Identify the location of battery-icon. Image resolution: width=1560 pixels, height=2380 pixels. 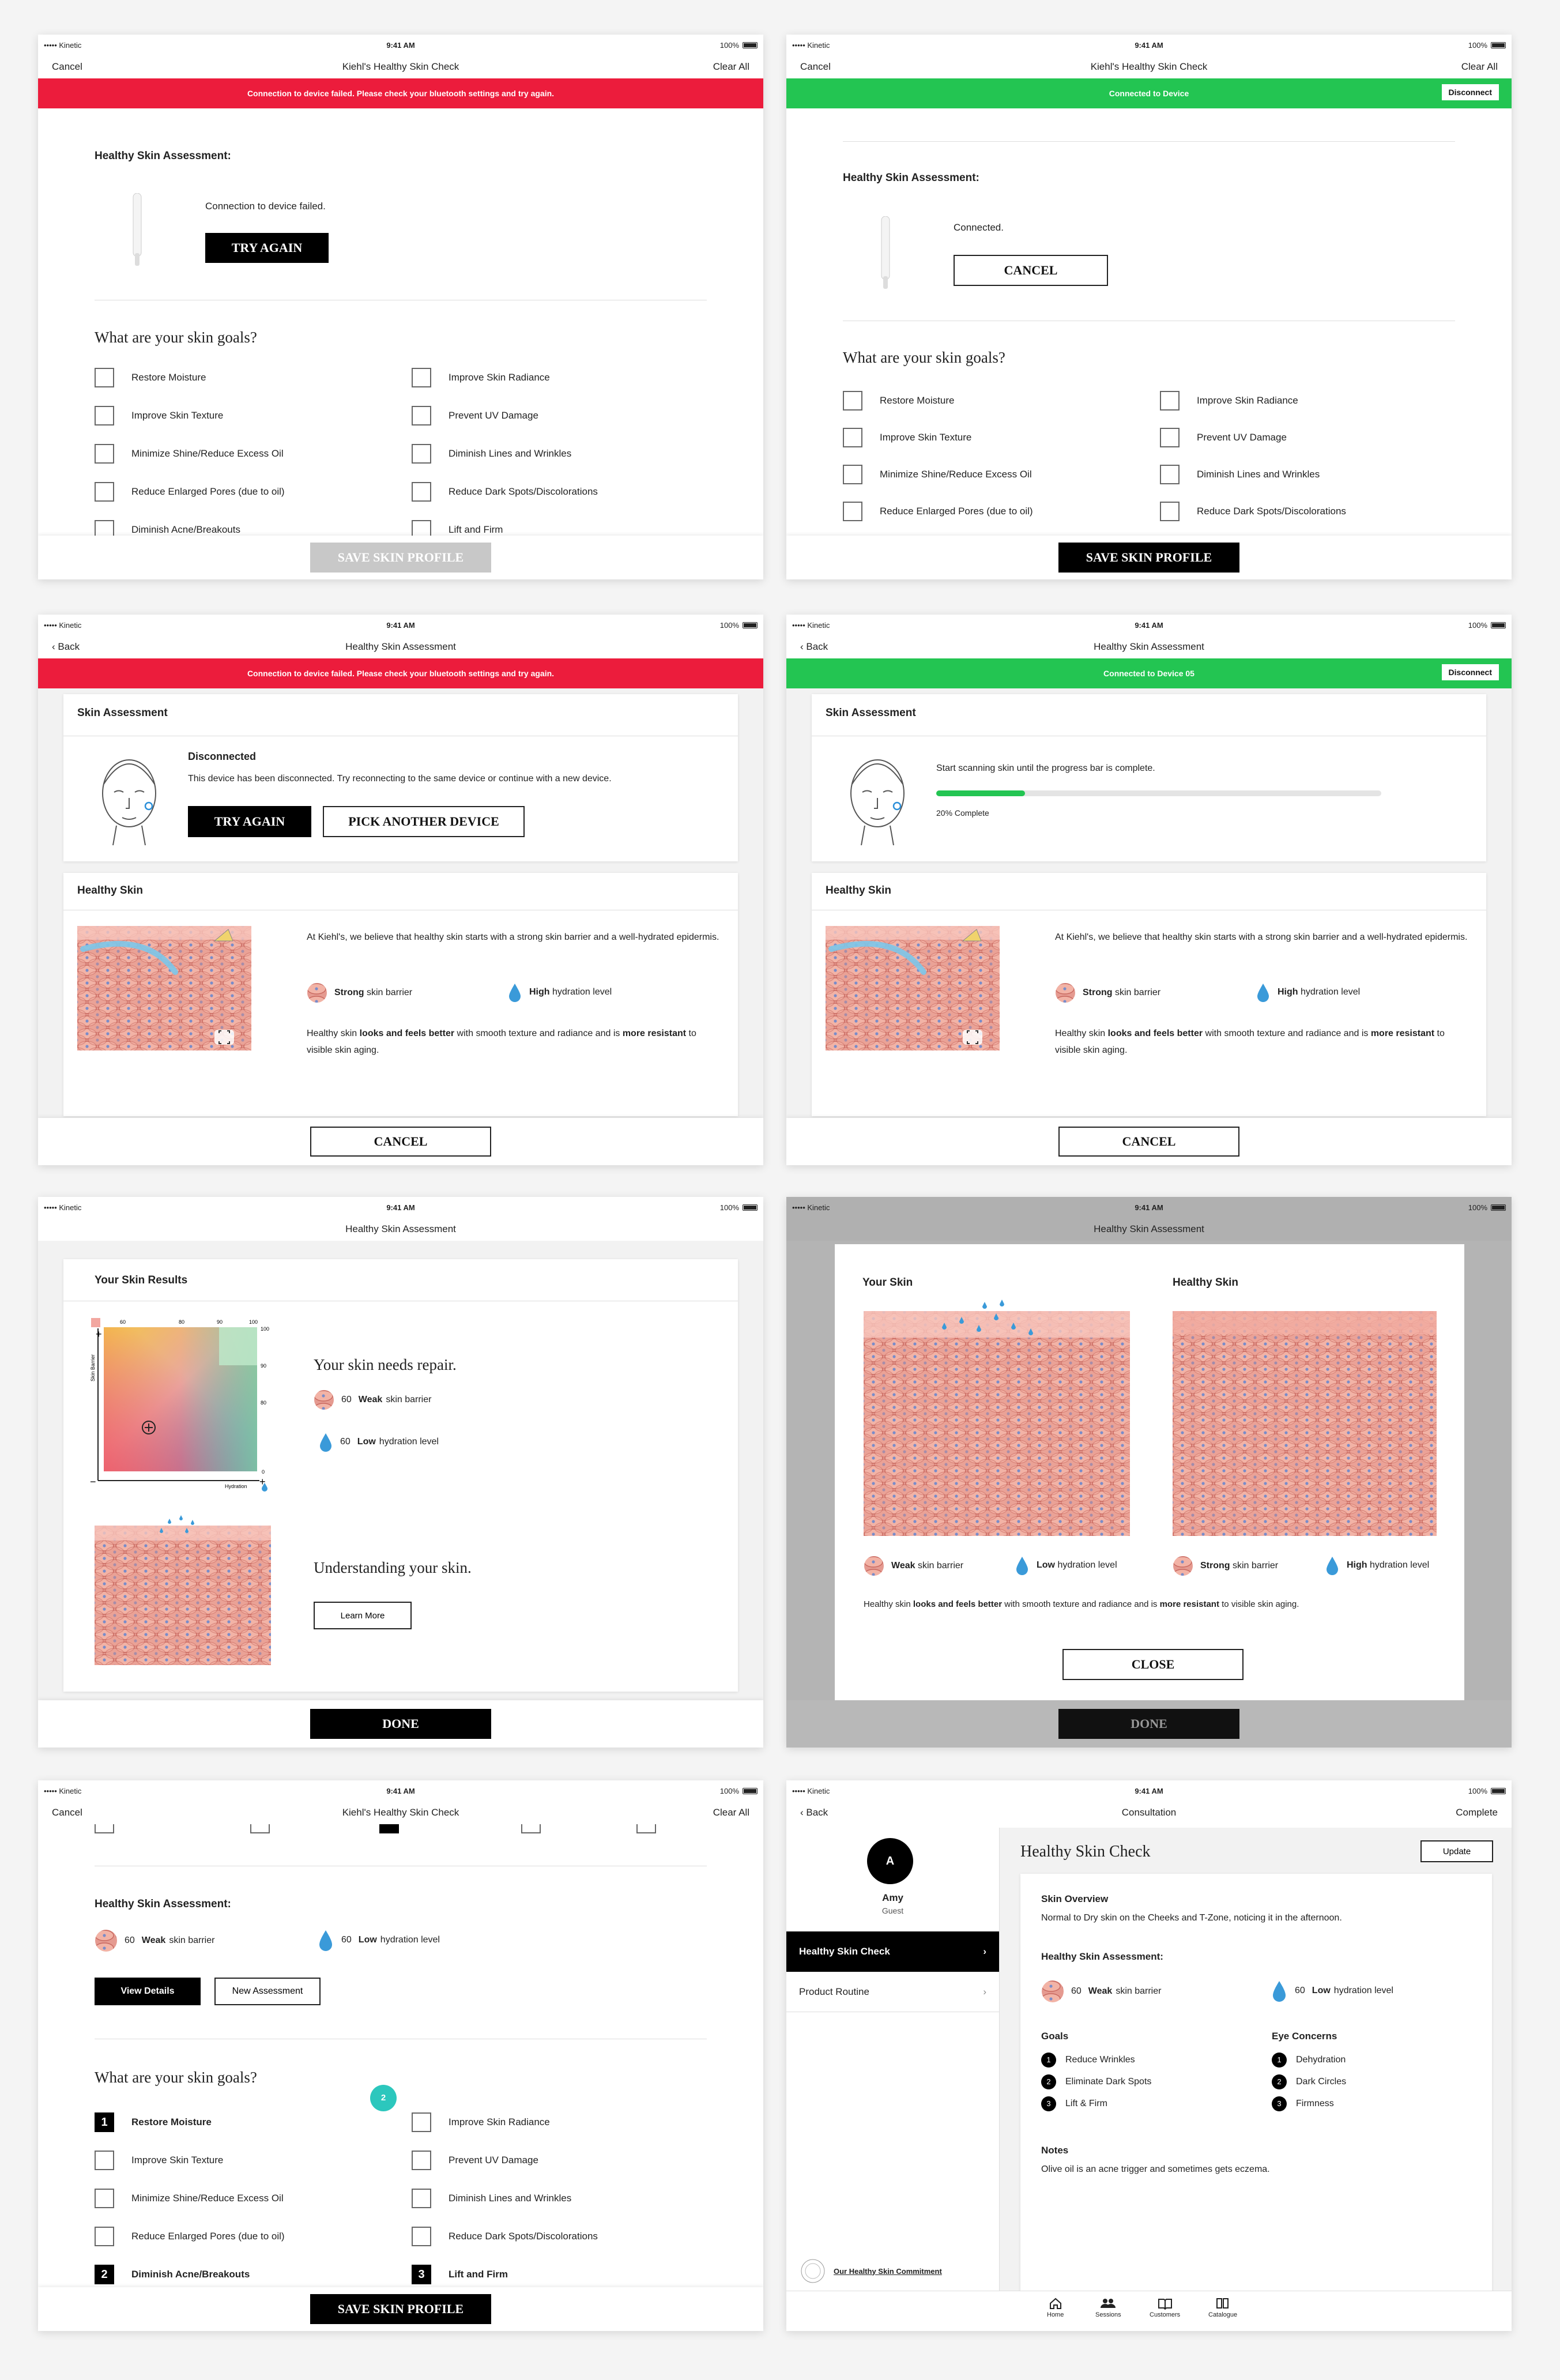
(750, 1208).